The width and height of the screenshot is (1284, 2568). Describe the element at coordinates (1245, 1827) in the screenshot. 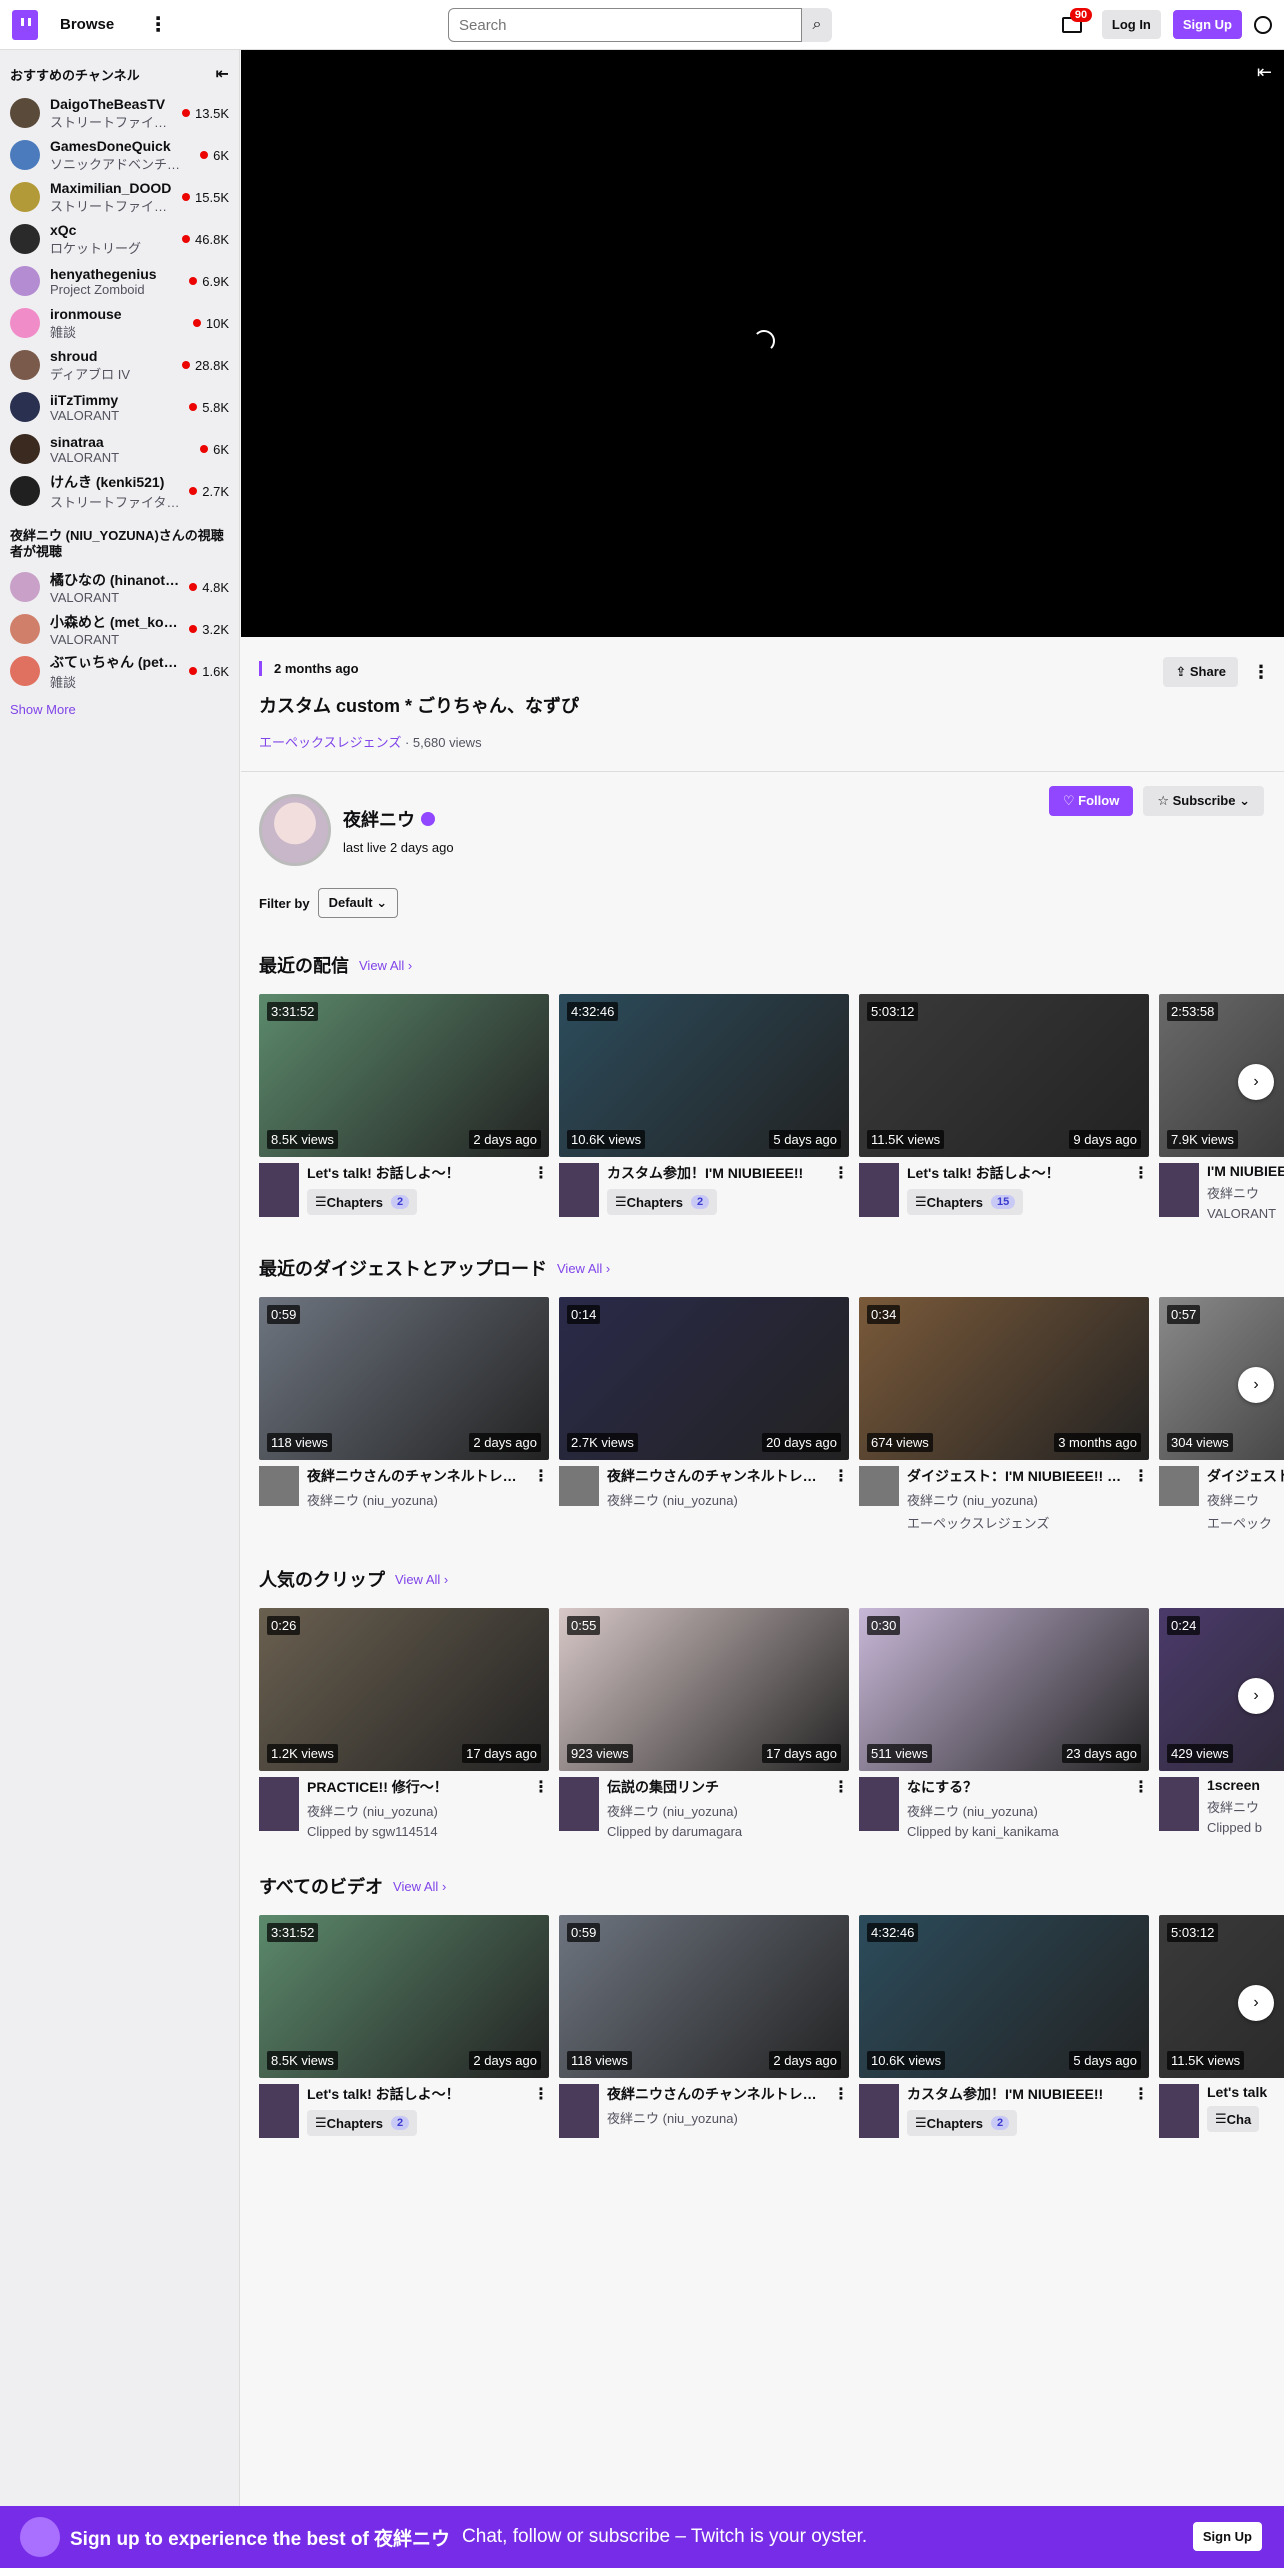

I see `card-subtitle-2: Clipped b` at that location.